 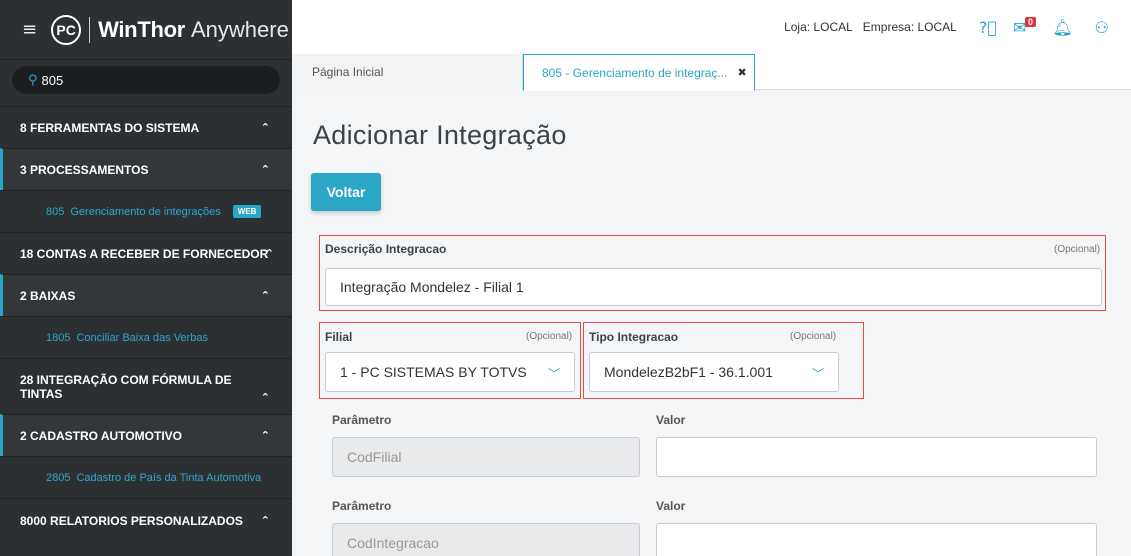 I want to click on menu-item-label: 18 CONTAS A RECEBER DE FORNECEDOR, so click(x=144, y=253).